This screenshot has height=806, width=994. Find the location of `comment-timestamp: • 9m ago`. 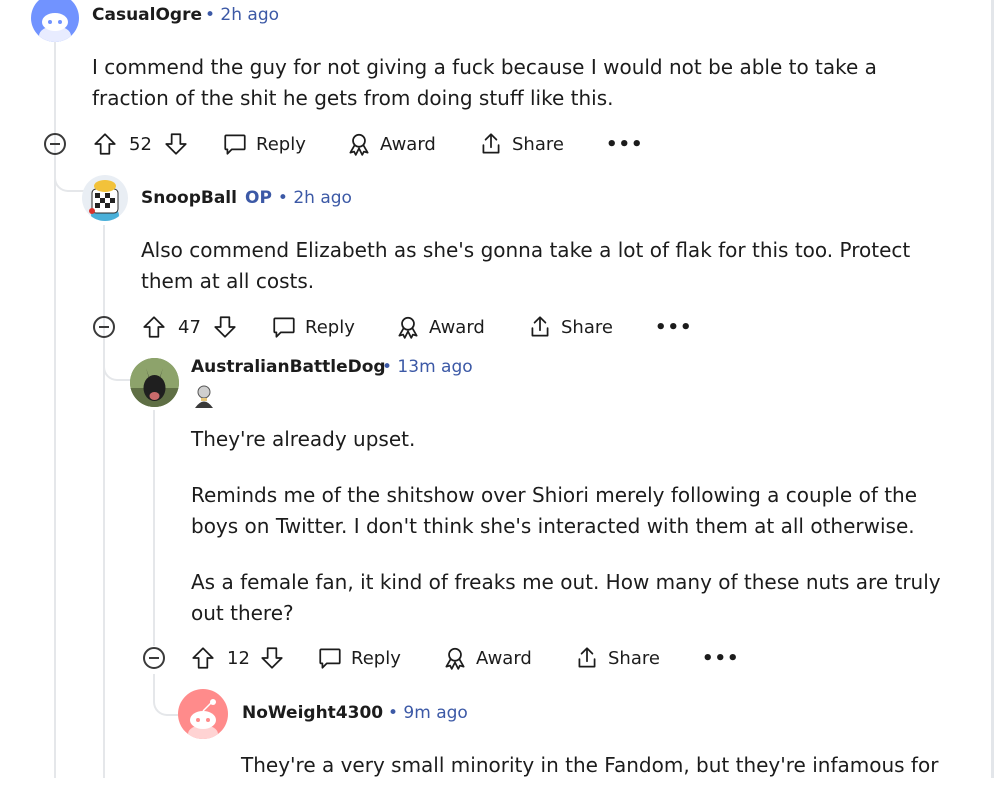

comment-timestamp: • 9m ago is located at coordinates (428, 713).